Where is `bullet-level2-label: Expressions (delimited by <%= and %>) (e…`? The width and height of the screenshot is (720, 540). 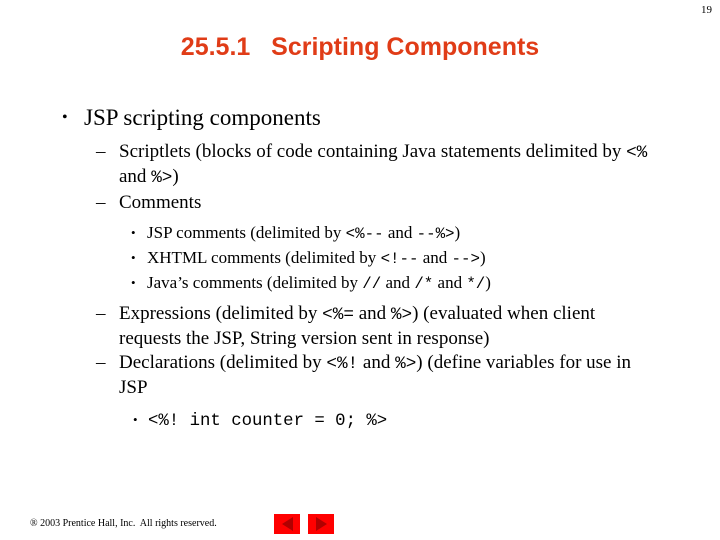
bullet-level2-label: Expressions (delimited by <%= and %>) (e… is located at coordinates (357, 326).